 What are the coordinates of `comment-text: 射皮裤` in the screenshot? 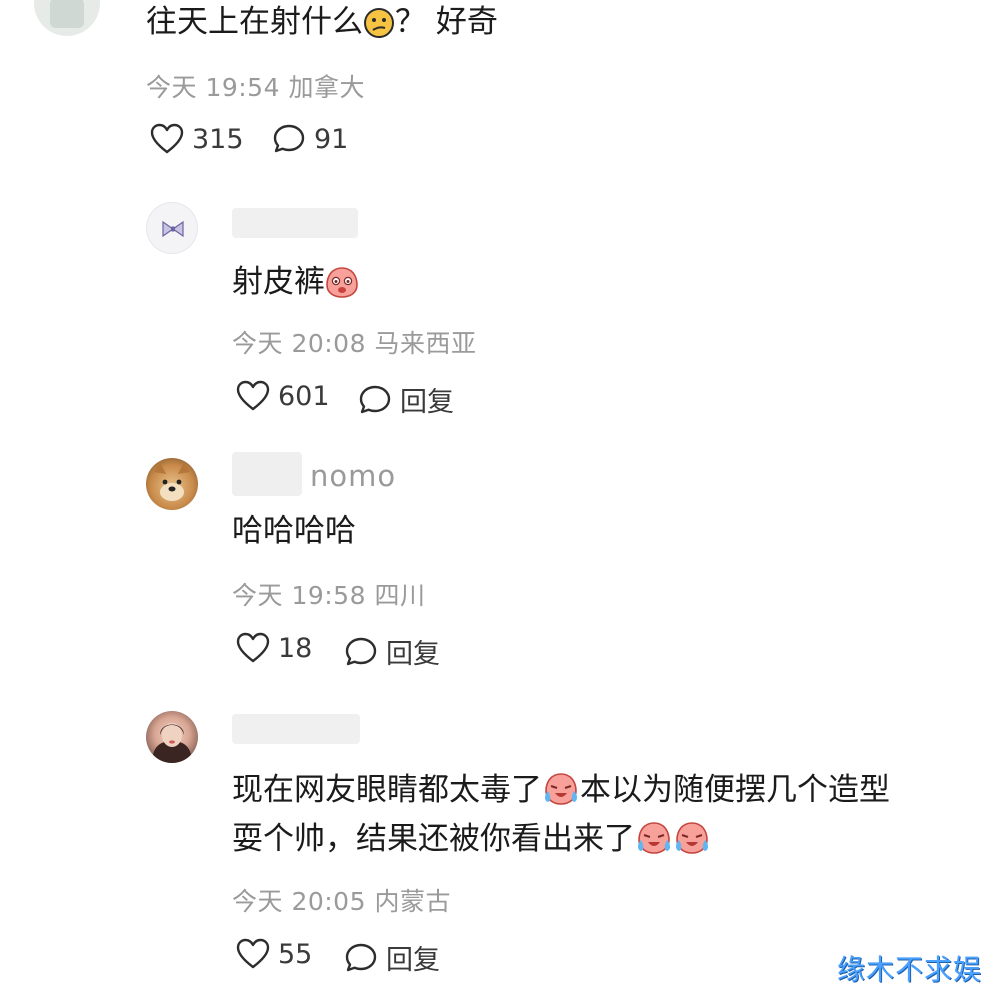 It's located at (295, 285).